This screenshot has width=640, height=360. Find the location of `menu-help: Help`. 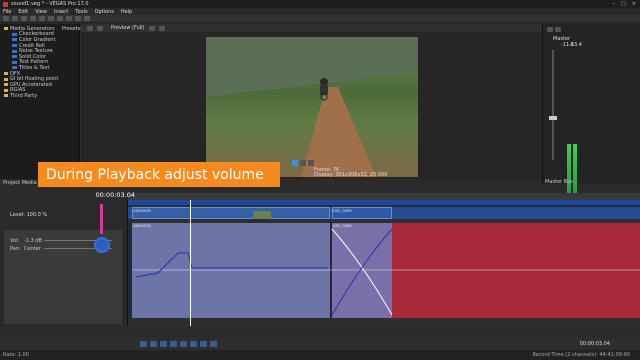

menu-help: Help is located at coordinates (126, 12).